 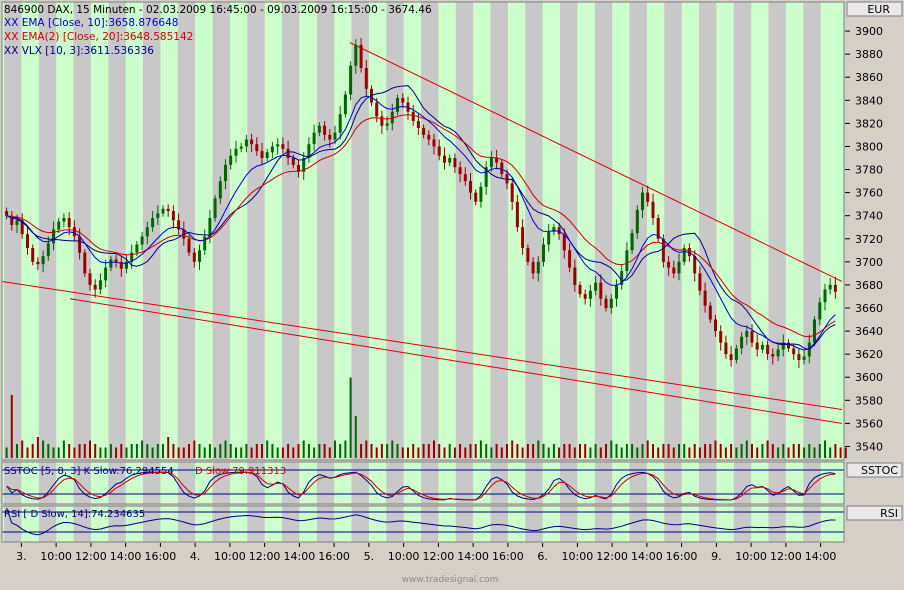 What do you see at coordinates (869, 423) in the screenshot?
I see `y-tick-label: 3560` at bounding box center [869, 423].